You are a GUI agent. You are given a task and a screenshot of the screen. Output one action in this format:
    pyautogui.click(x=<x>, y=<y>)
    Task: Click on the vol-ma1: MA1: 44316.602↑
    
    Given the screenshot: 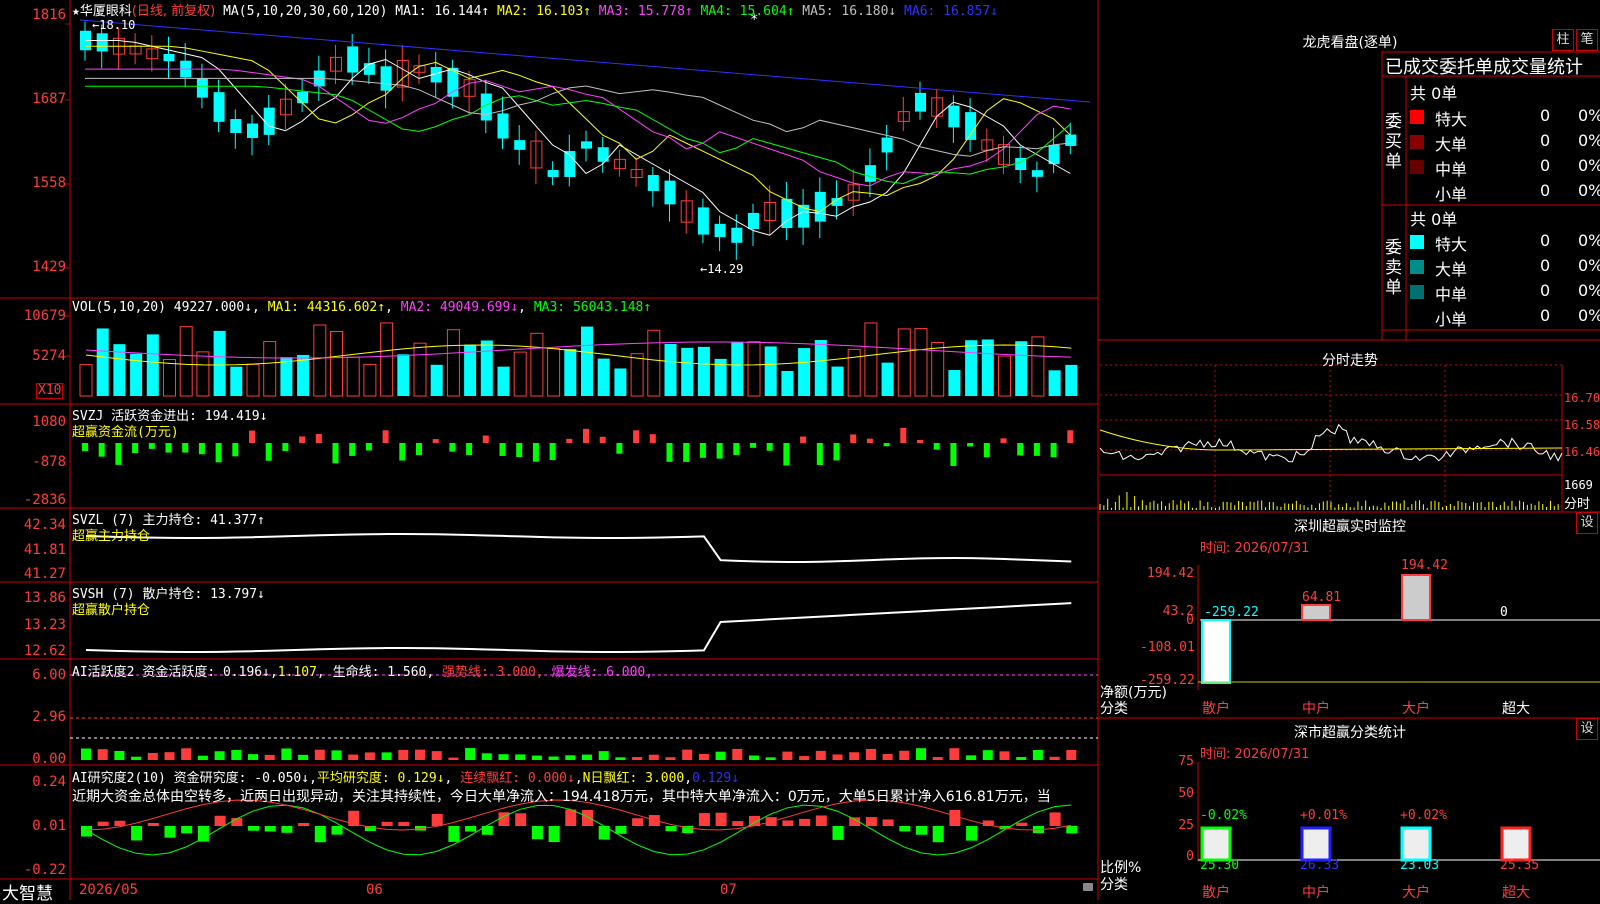 What is the action you would take?
    pyautogui.click(x=326, y=307)
    